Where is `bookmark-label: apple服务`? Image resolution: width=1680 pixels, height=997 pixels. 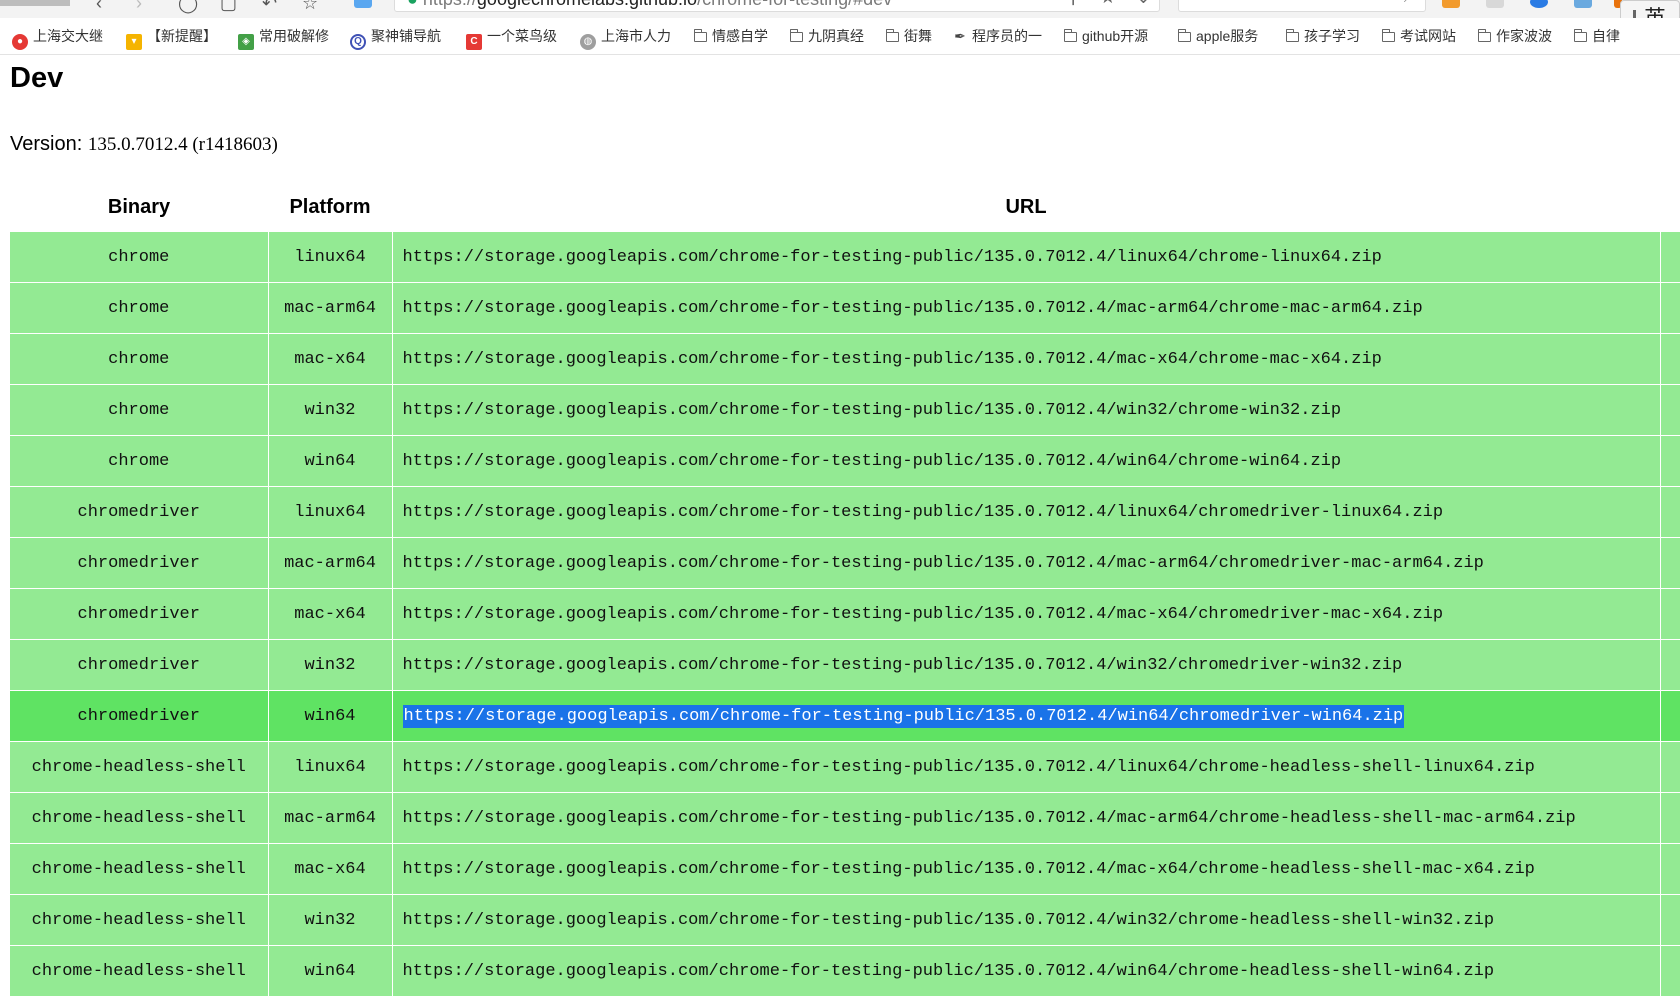 bookmark-label: apple服务 is located at coordinates (1227, 36).